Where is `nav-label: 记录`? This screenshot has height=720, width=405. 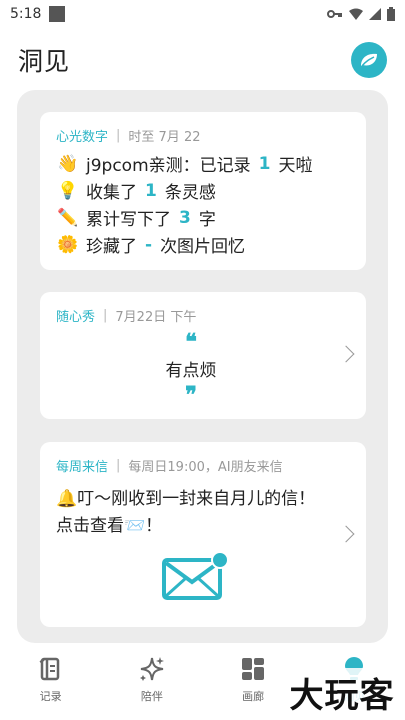
nav-label: 记录 is located at coordinates (50, 696).